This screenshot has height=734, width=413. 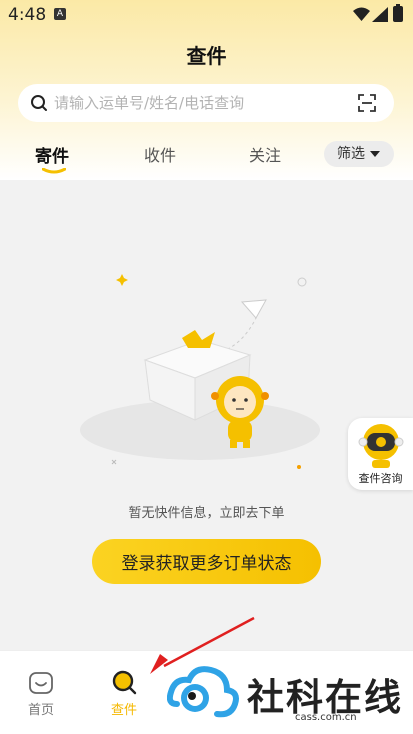 What do you see at coordinates (39, 103) in the screenshot?
I see `search-icon` at bounding box center [39, 103].